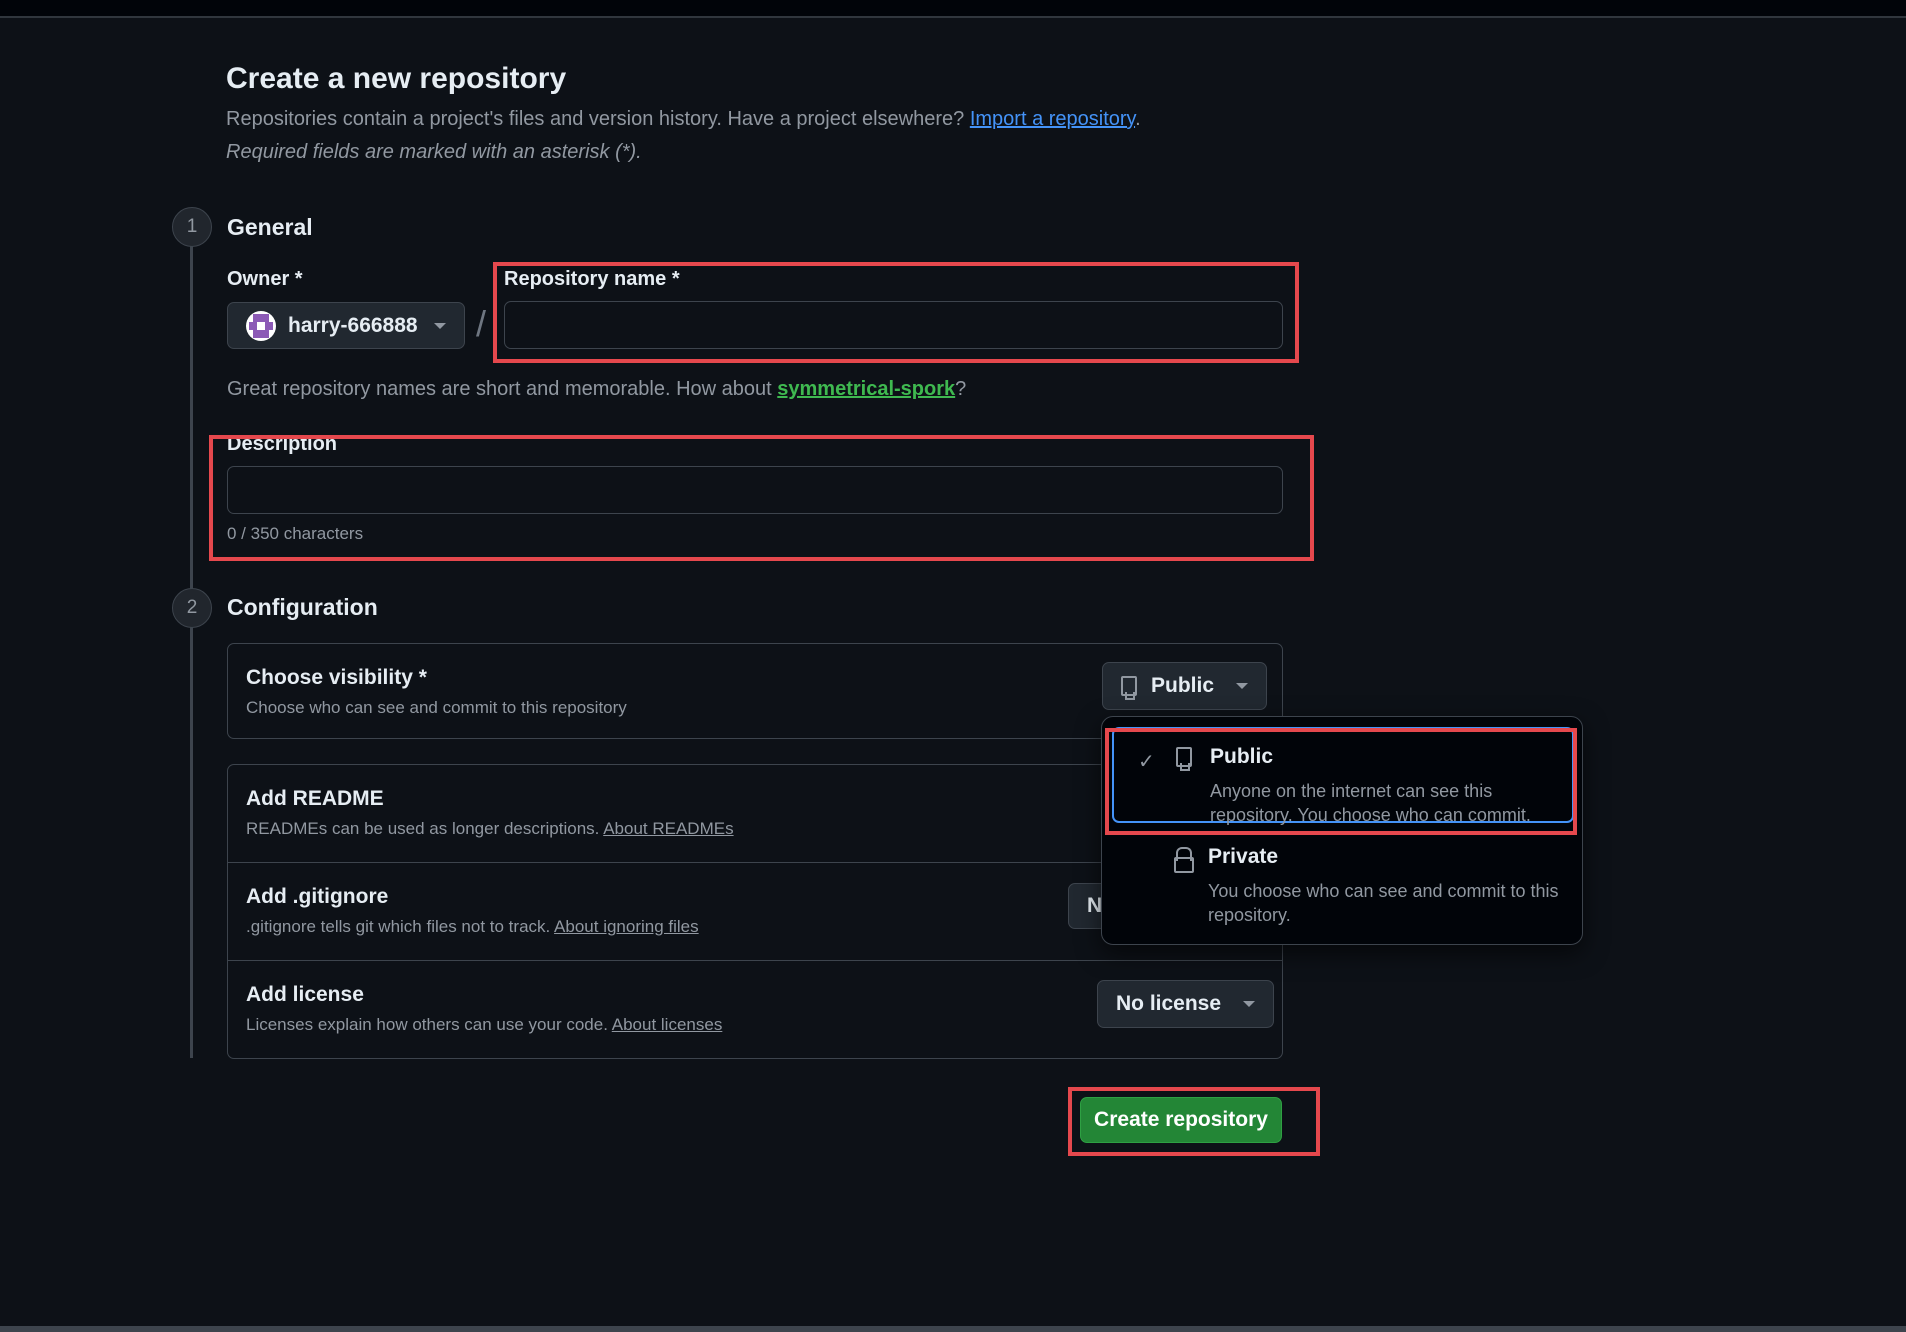 The image size is (1906, 1332). I want to click on hint-end: ?, so click(961, 389).